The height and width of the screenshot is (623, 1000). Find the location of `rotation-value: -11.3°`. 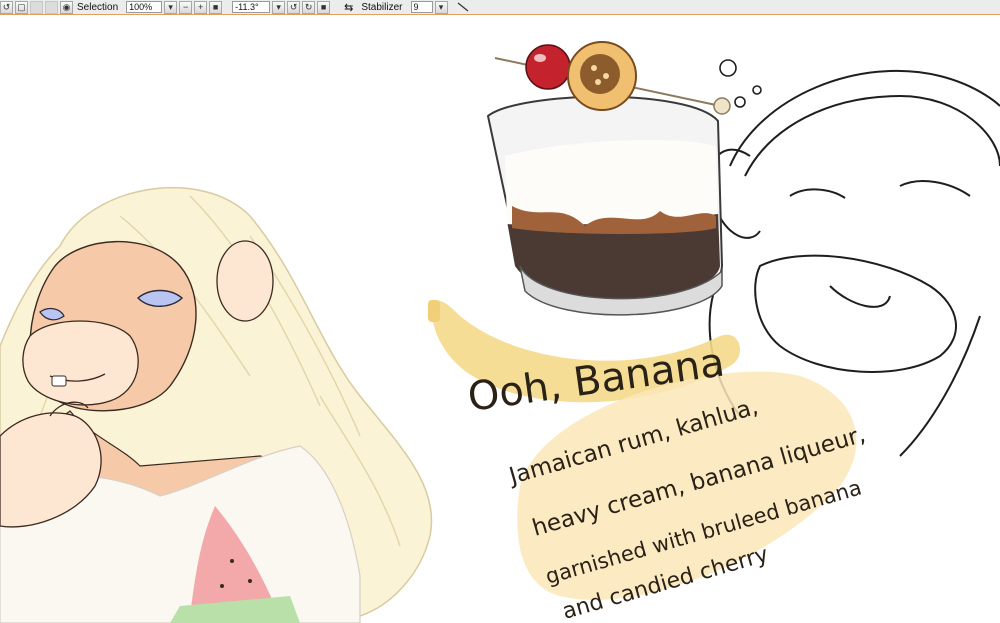

rotation-value: -11.3° is located at coordinates (247, 7).